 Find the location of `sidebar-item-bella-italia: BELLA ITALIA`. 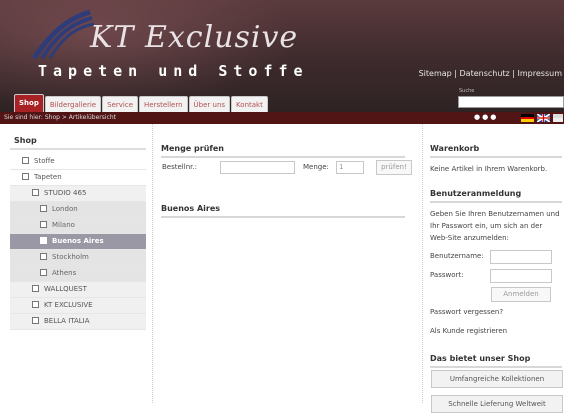

sidebar-item-bella-italia: BELLA ITALIA is located at coordinates (78, 322).